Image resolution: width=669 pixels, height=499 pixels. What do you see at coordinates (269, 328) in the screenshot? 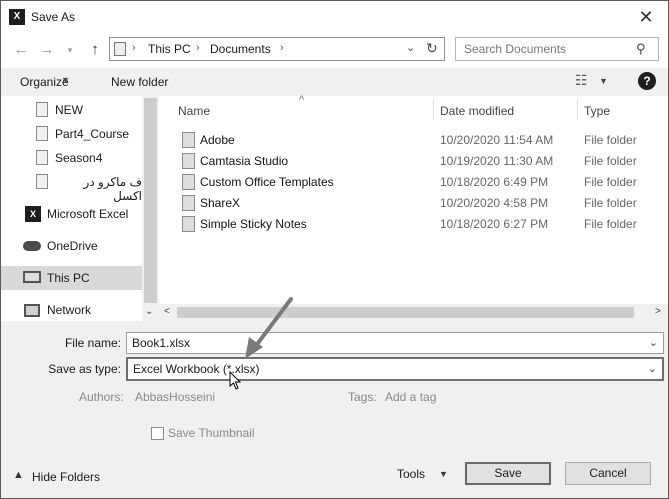
I see `annotation-arrow-icon` at bounding box center [269, 328].